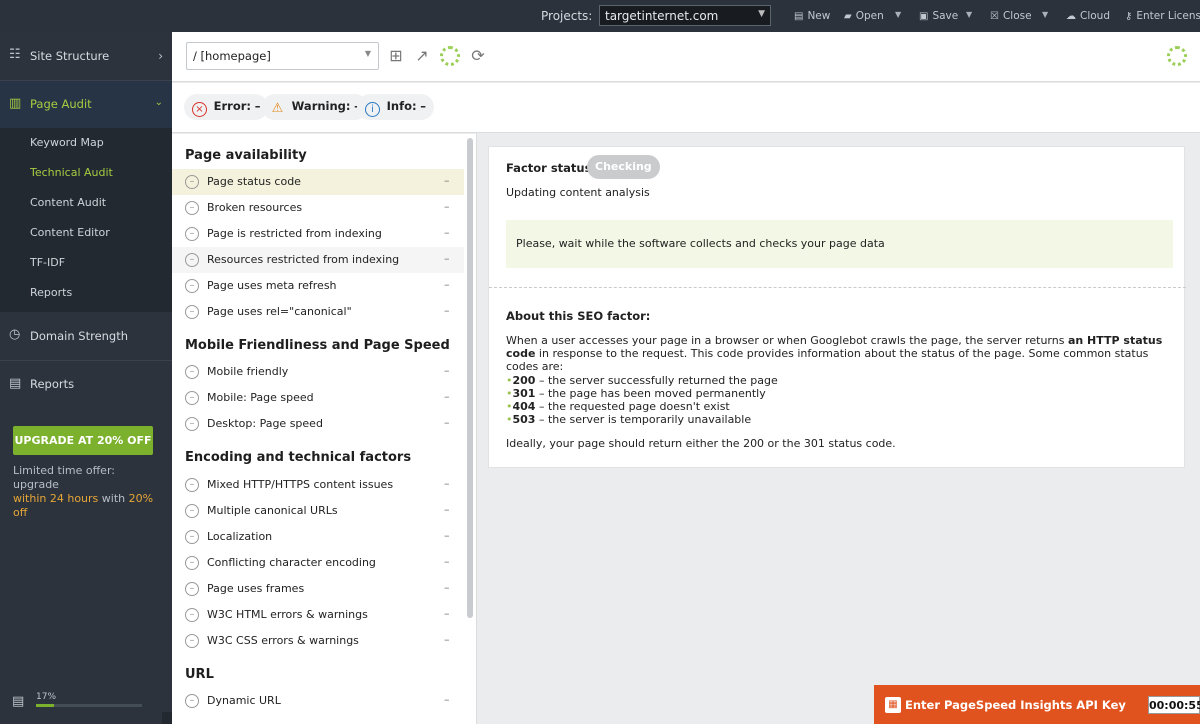 Image resolution: width=1200 pixels, height=724 pixels. Describe the element at coordinates (318, 312) in the screenshot. I see `factor-row: – Page uses rel="canonical" –` at that location.